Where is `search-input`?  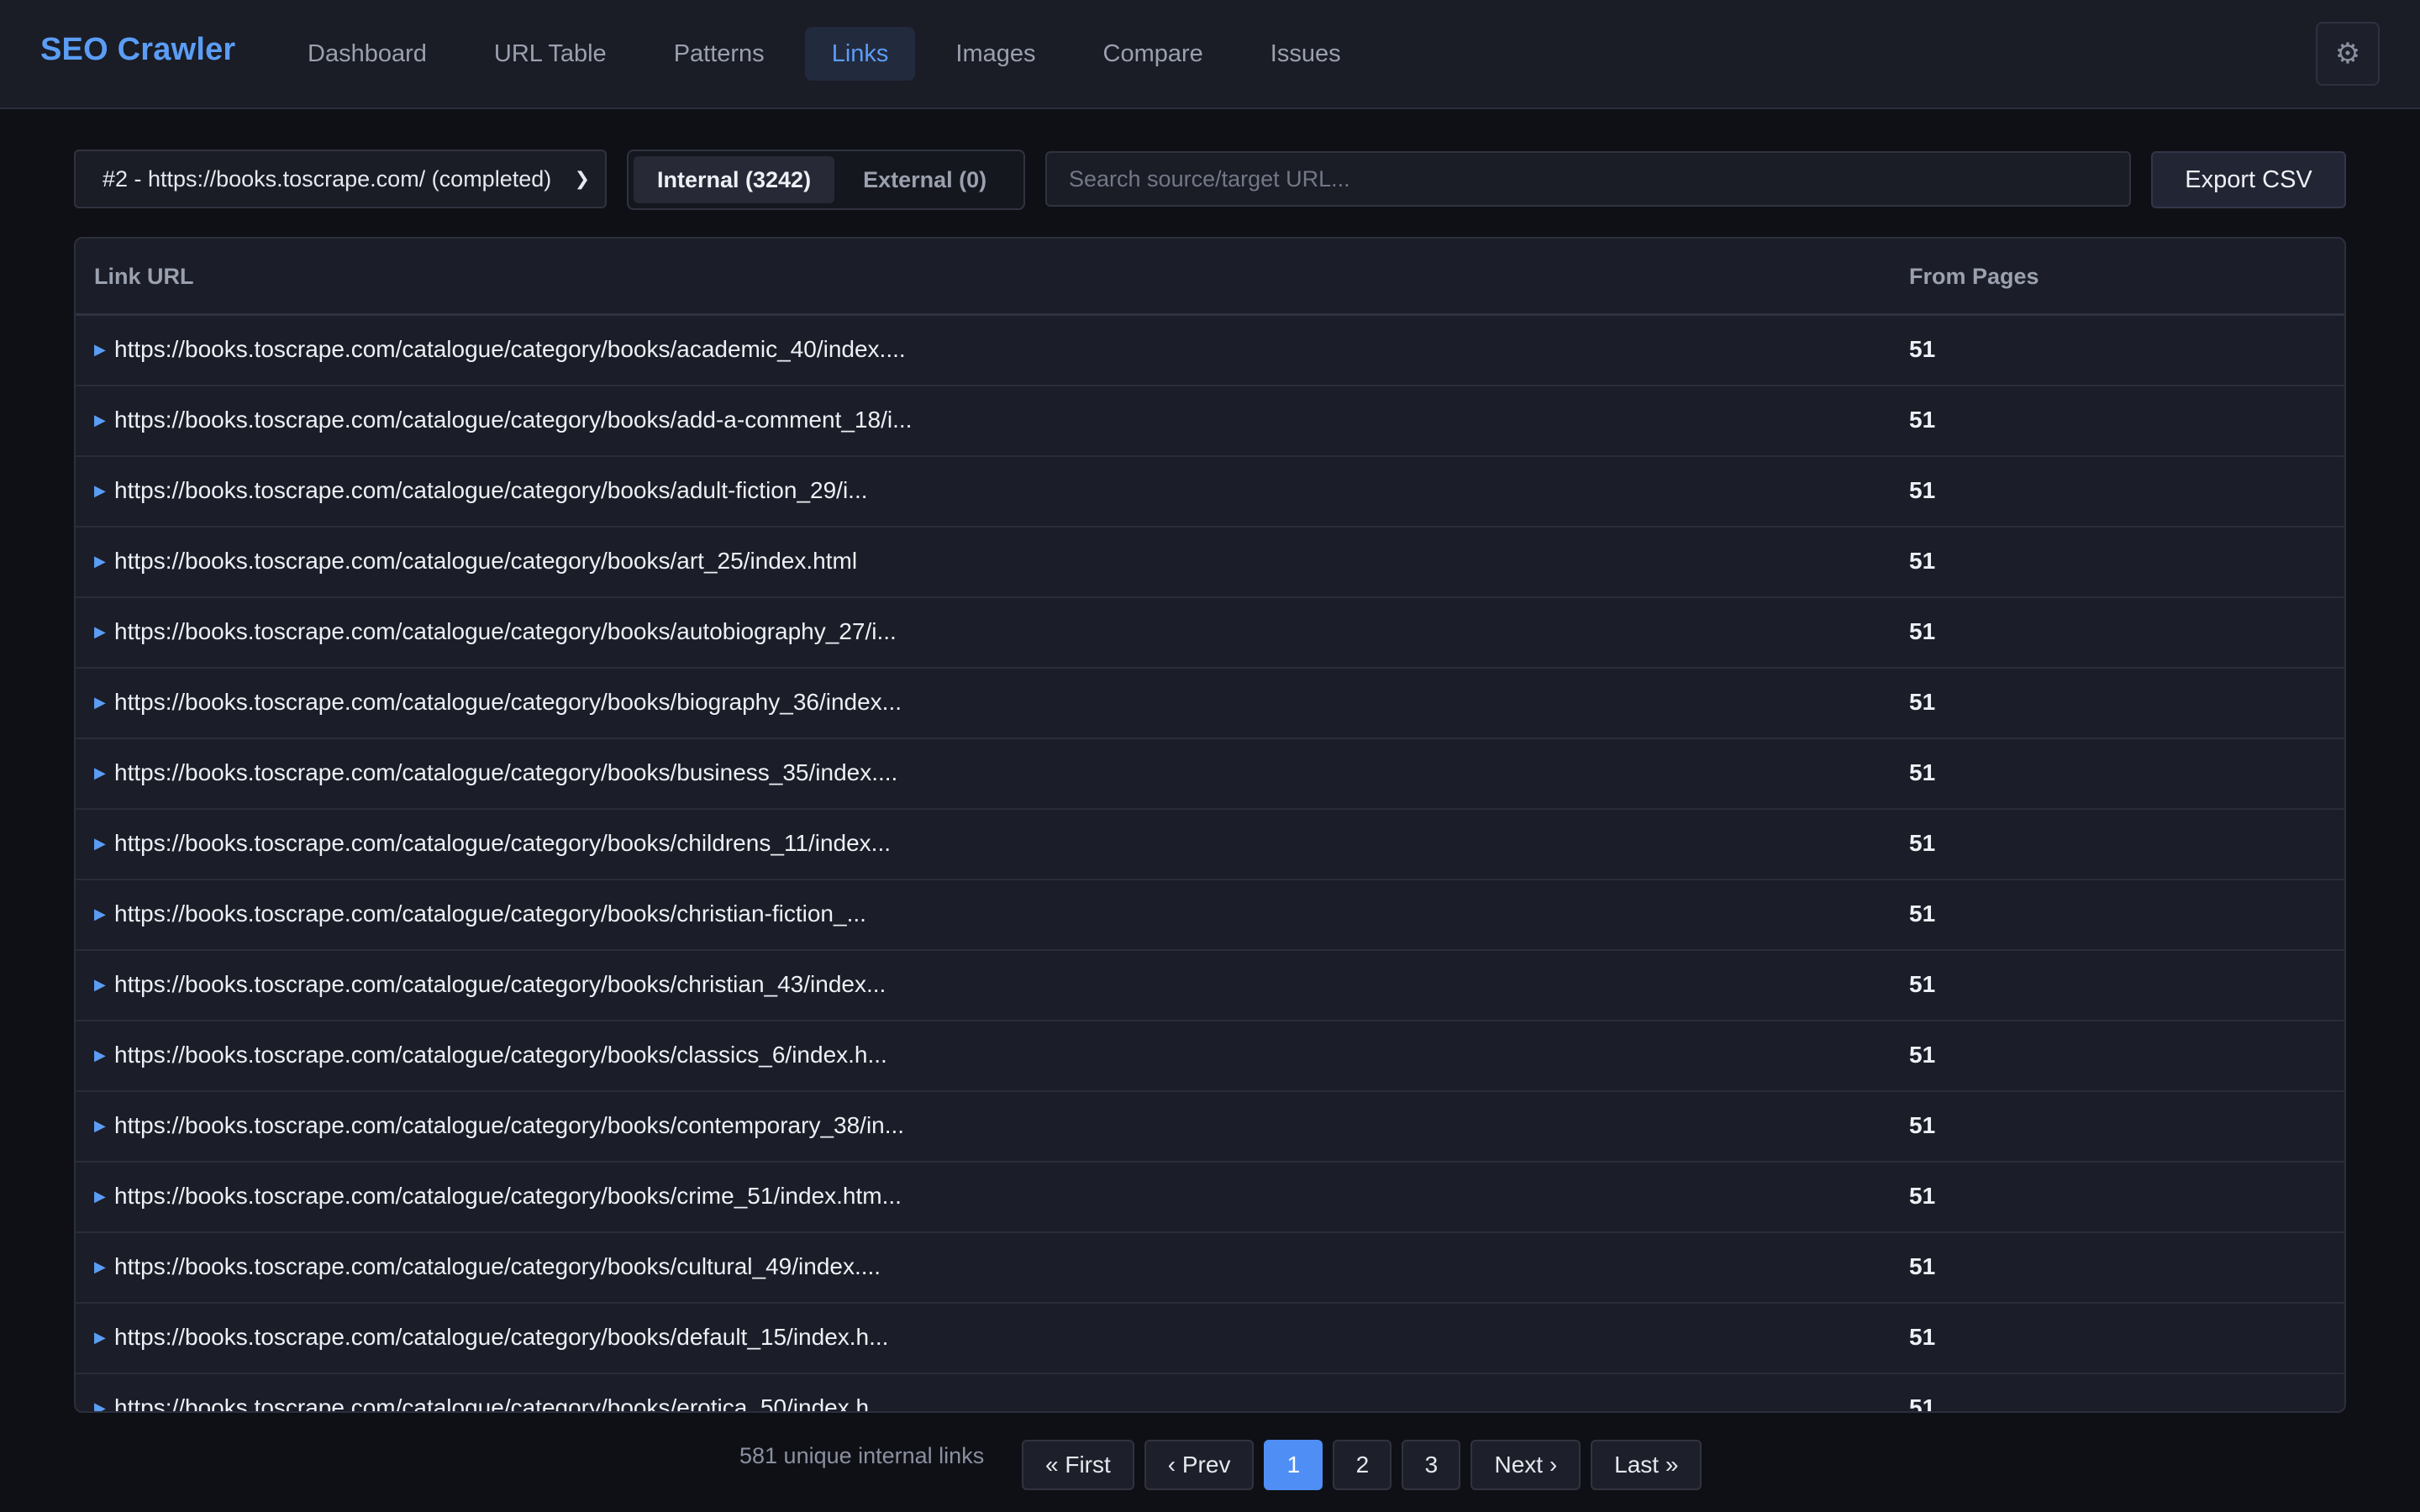
search-input is located at coordinates (1588, 179).